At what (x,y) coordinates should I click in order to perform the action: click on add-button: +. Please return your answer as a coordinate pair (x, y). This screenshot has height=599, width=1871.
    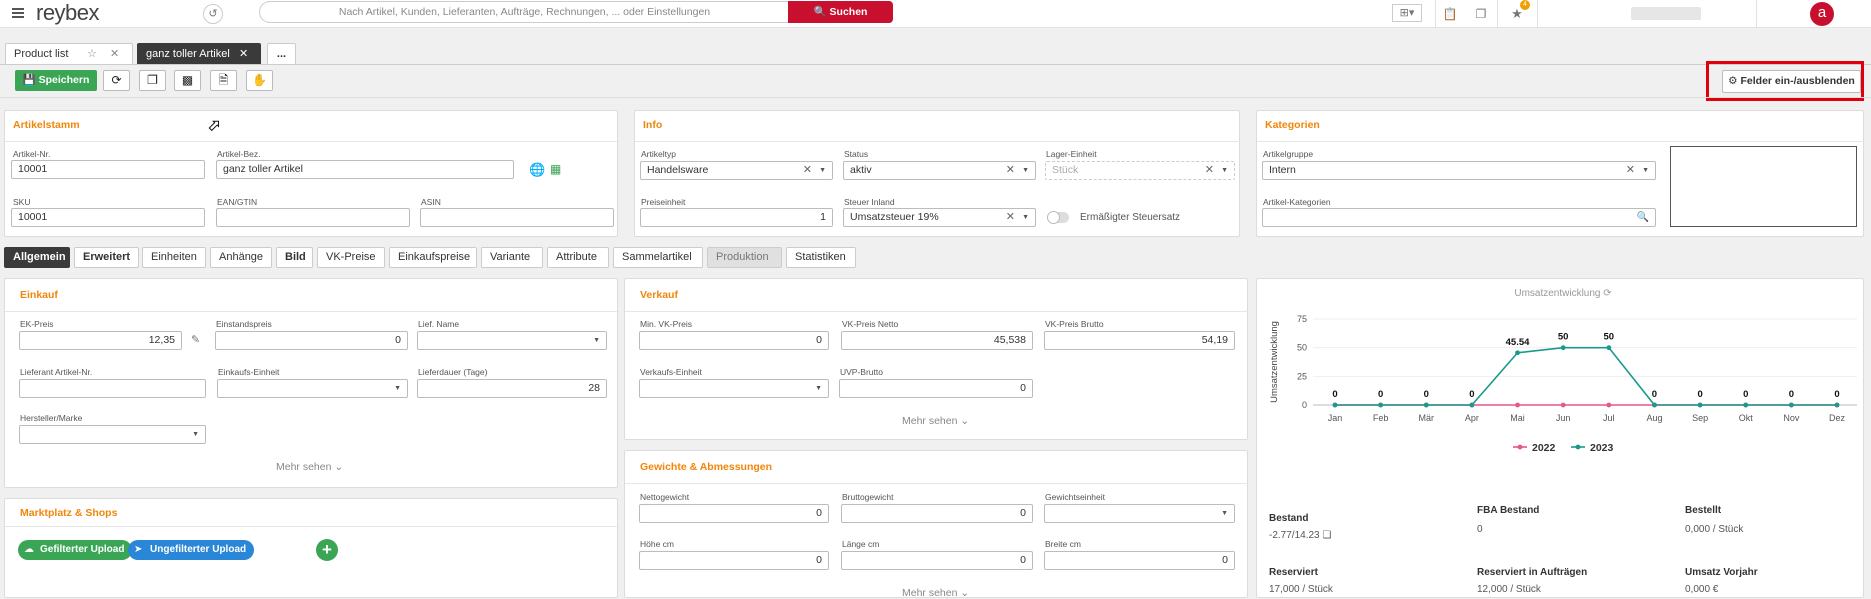
    Looking at the image, I should click on (327, 550).